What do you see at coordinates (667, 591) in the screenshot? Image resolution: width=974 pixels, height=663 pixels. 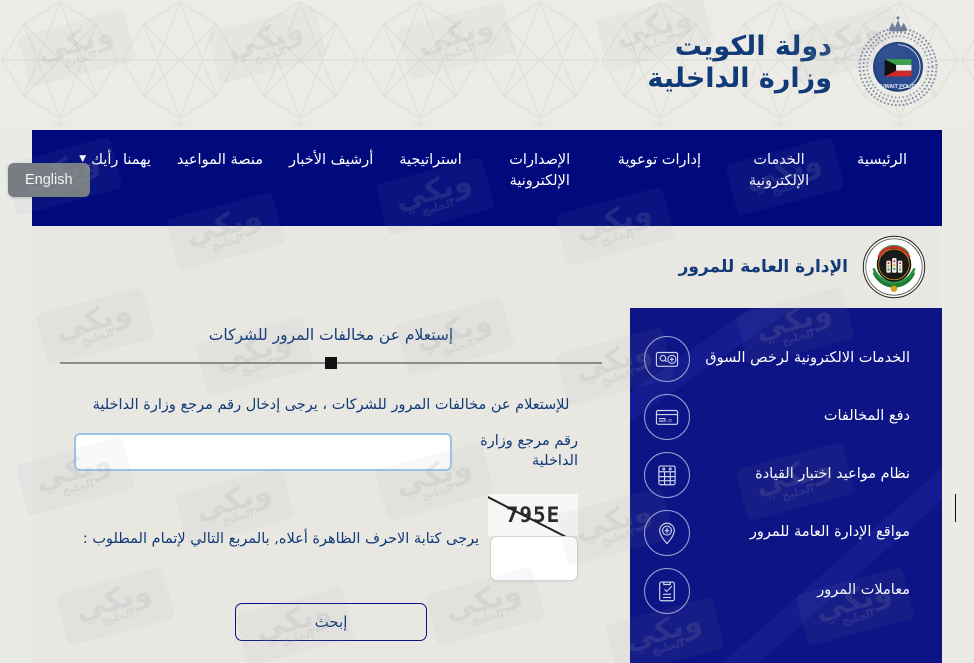 I see `clipboard-check-icon` at bounding box center [667, 591].